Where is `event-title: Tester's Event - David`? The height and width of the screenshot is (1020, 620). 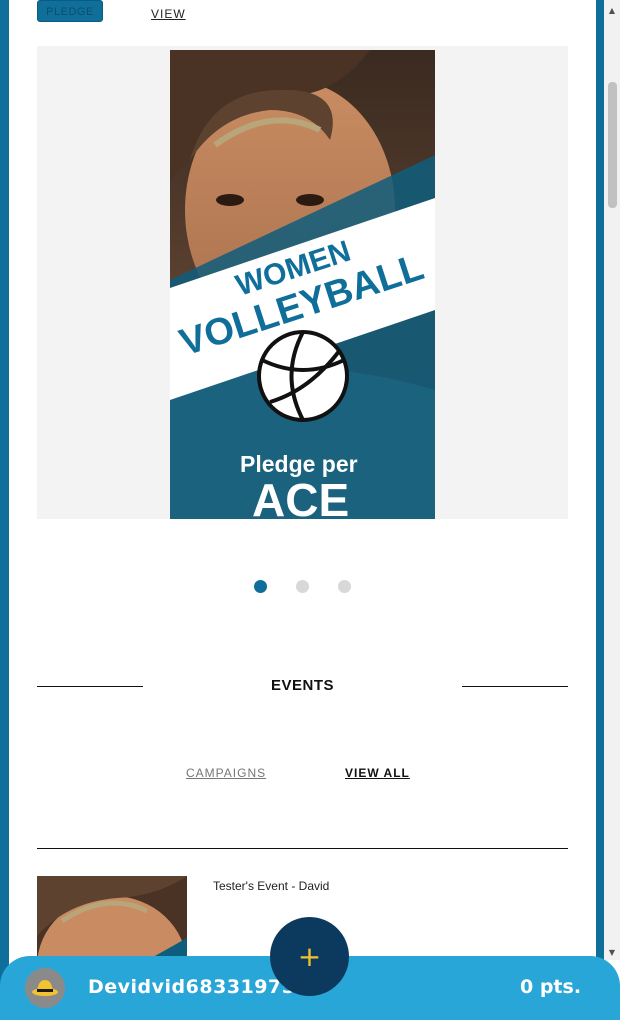
event-title: Tester's Event - David is located at coordinates (271, 886).